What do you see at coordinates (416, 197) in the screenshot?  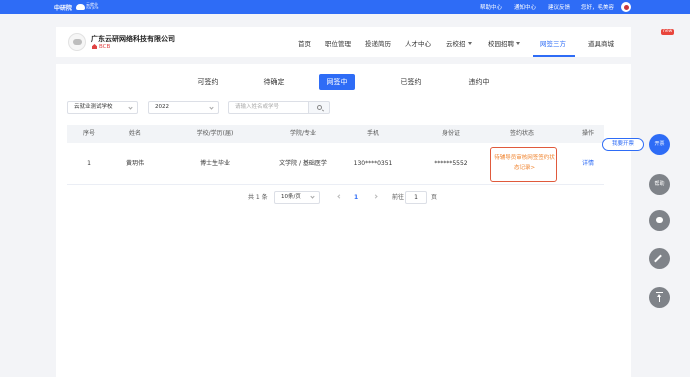 I see `goto-page-input: 1` at bounding box center [416, 197].